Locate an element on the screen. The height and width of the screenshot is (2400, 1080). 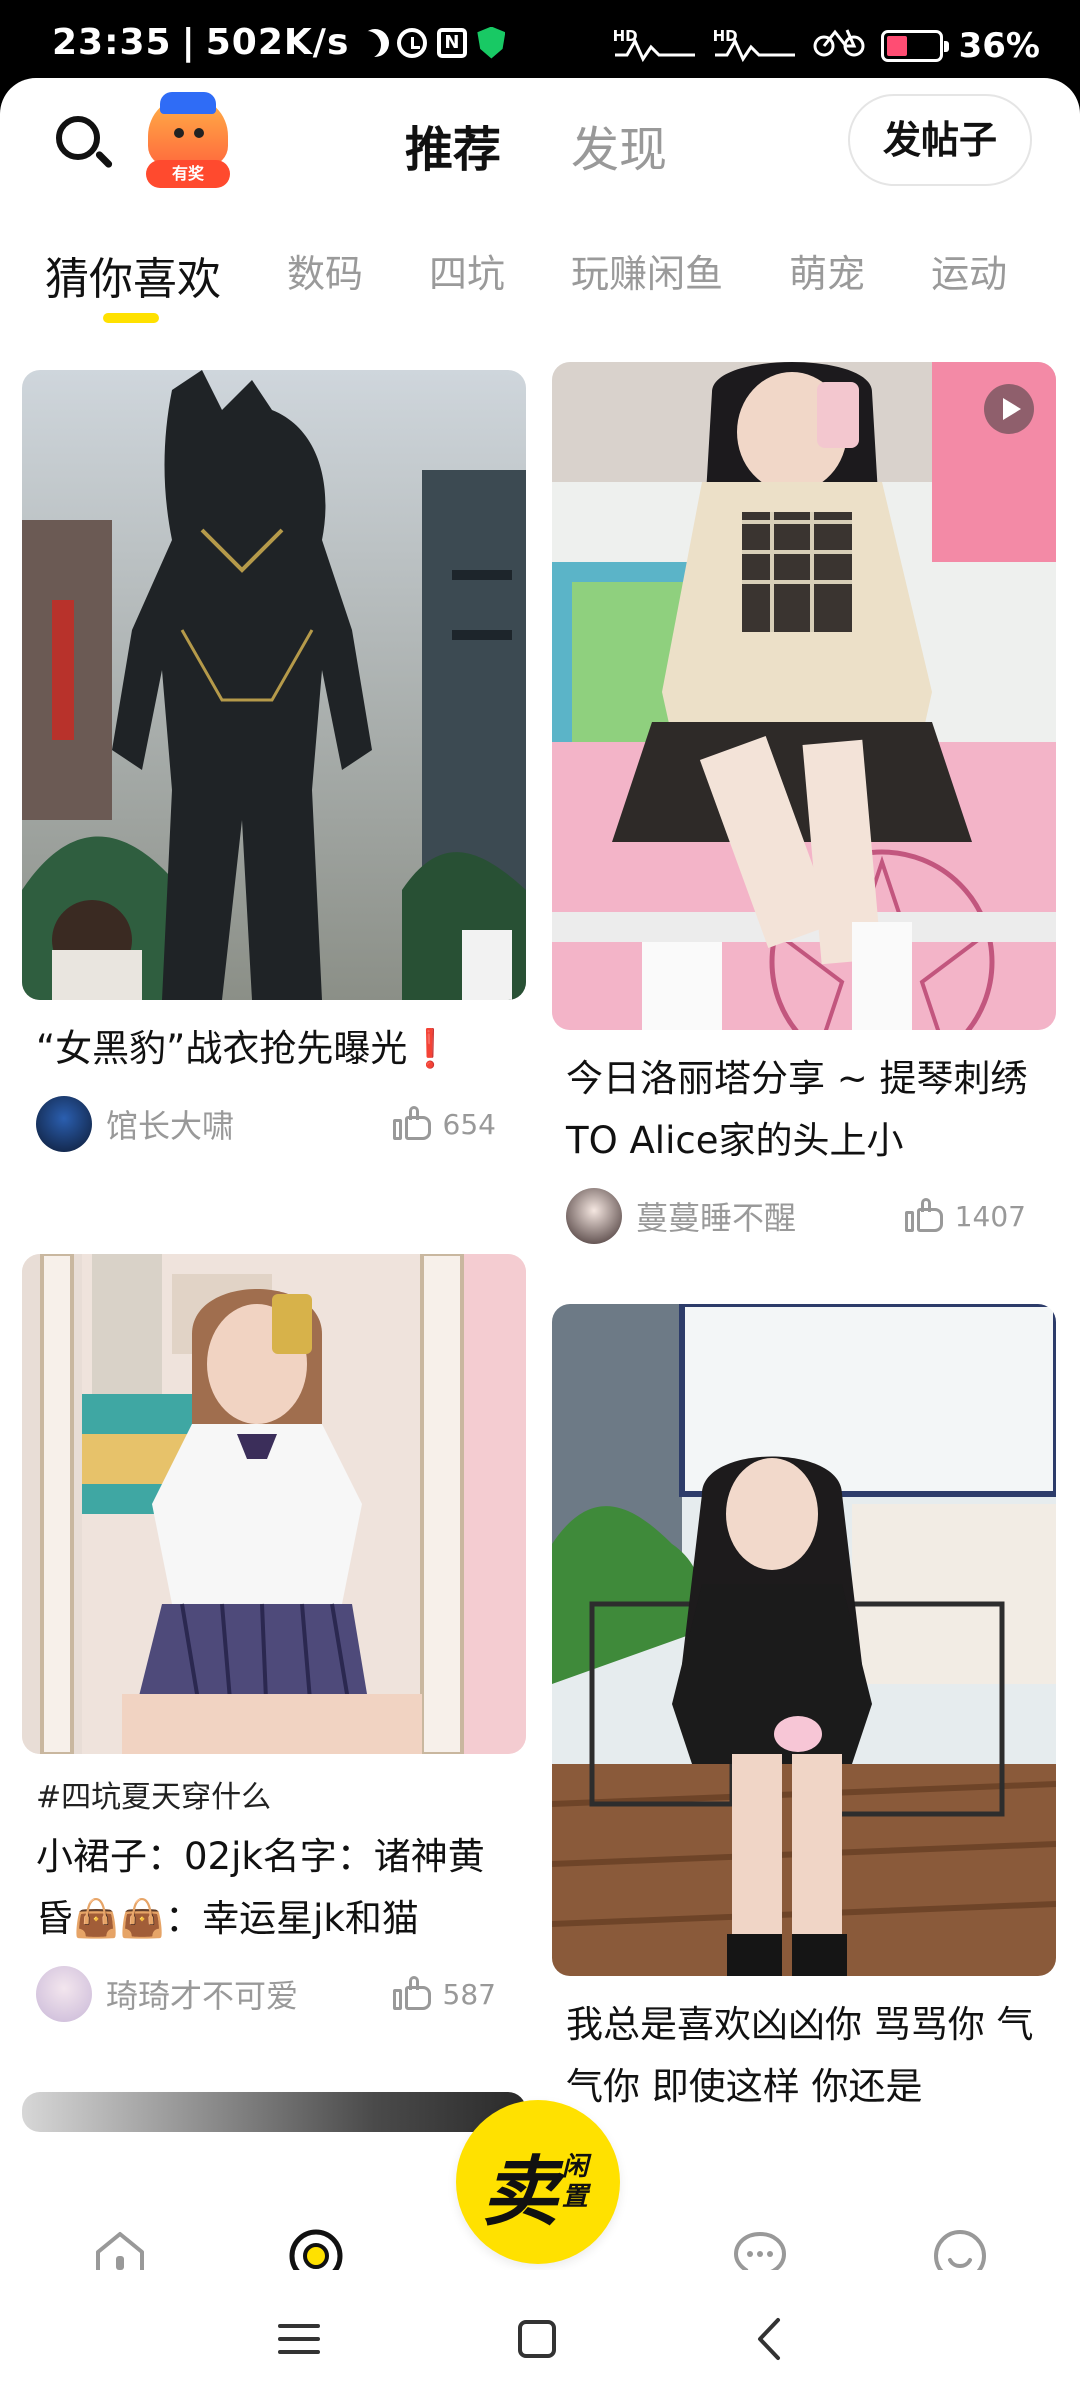
post-button: 发帖子 is located at coordinates (940, 140).